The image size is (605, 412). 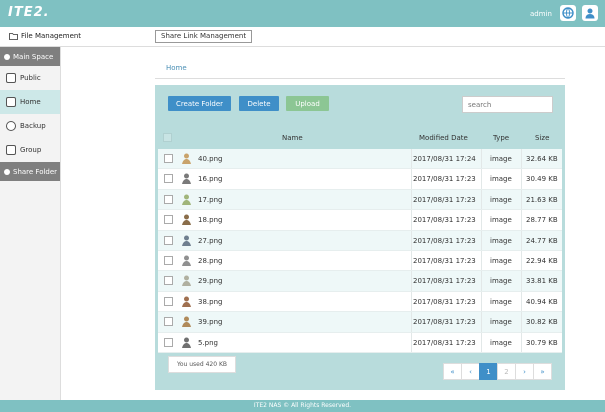 I want to click on file-name: 40.png, so click(x=210, y=159).